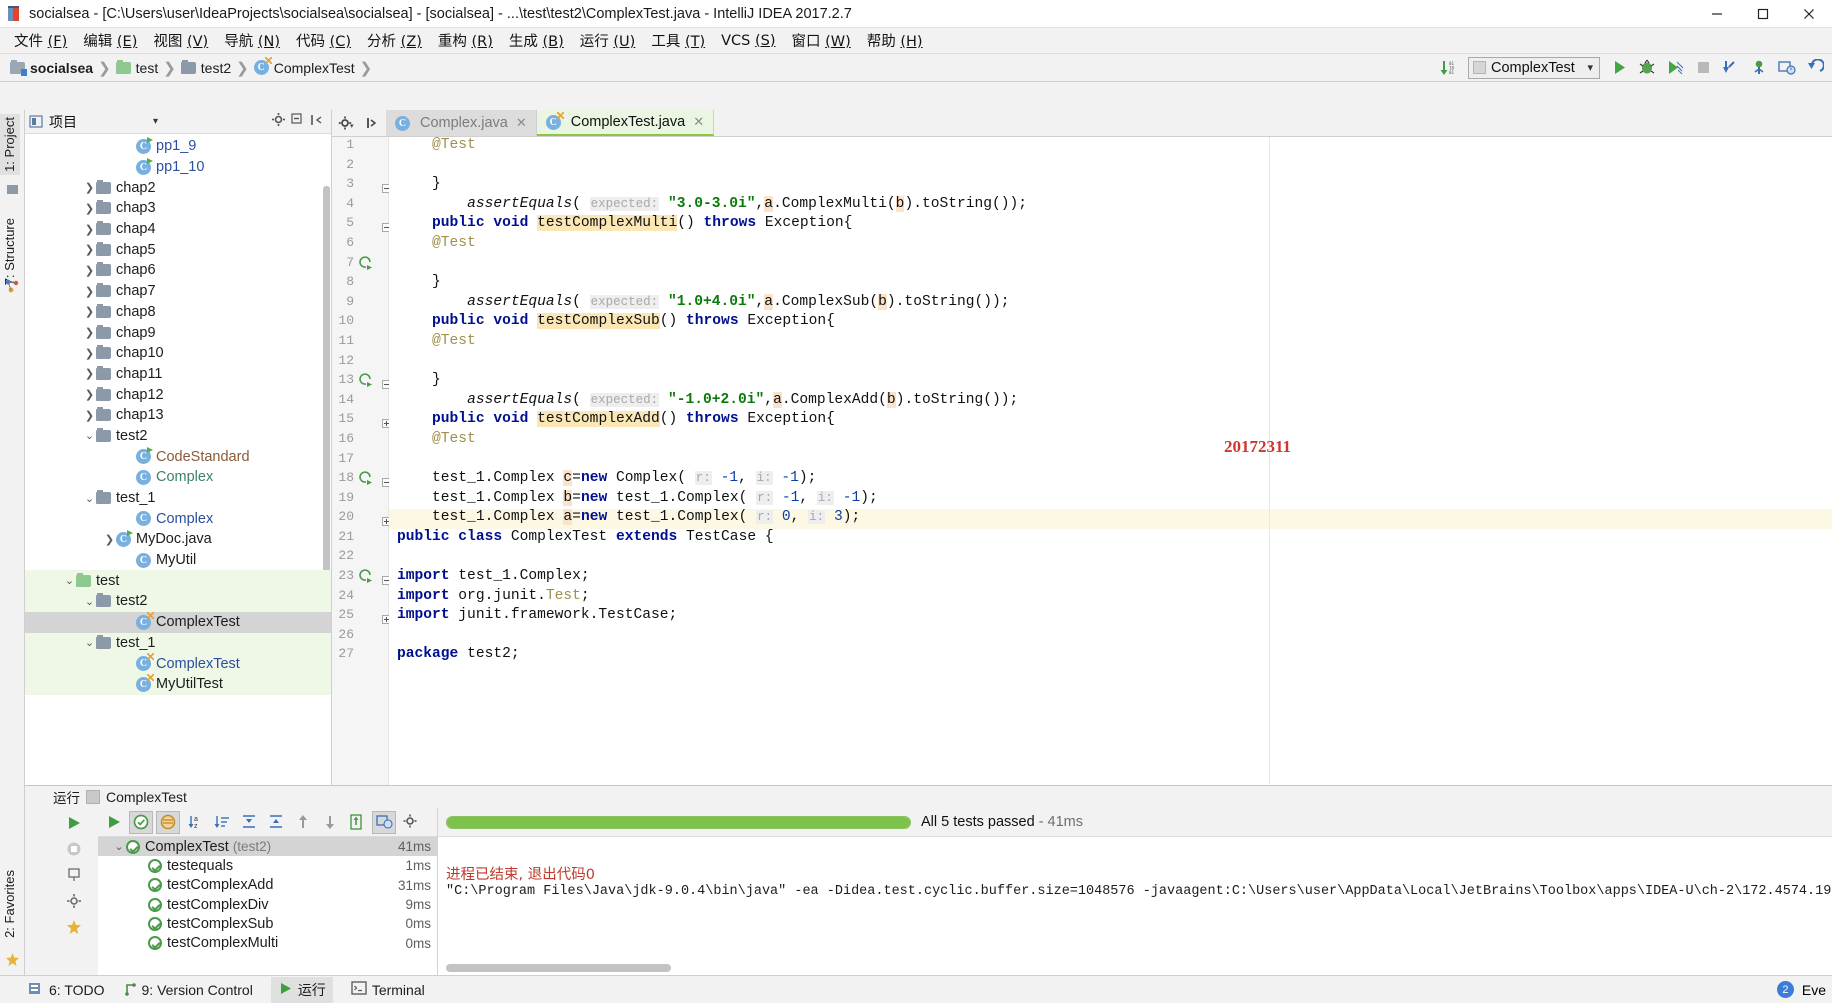 The height and width of the screenshot is (1003, 1832). I want to click on menu-item-12: 帮助 (H), so click(895, 40).